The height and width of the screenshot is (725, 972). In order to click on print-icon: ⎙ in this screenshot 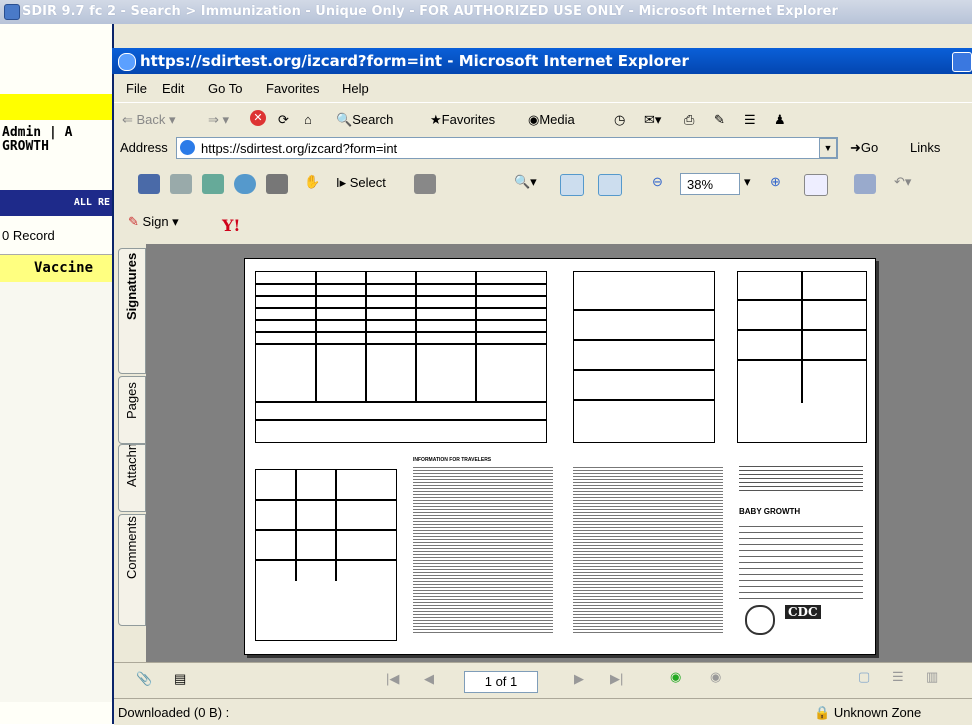, I will do `click(689, 120)`.